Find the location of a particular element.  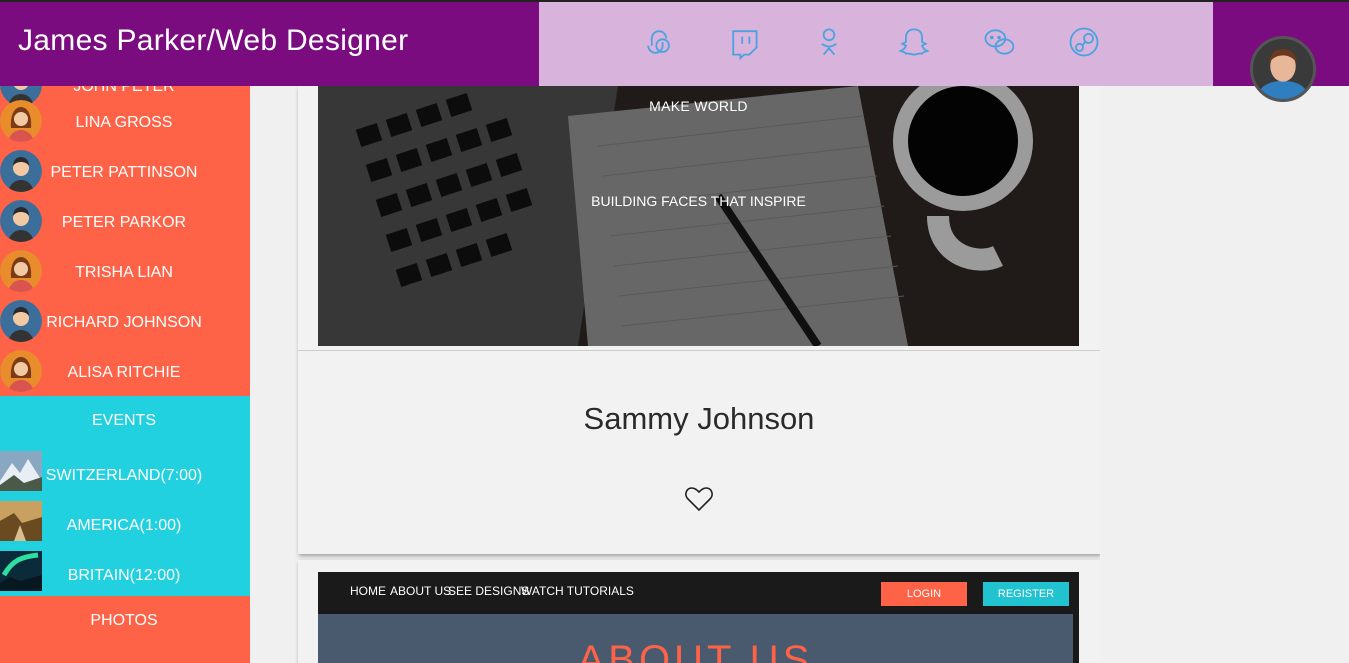

nav-home: HOME is located at coordinates (368, 591).